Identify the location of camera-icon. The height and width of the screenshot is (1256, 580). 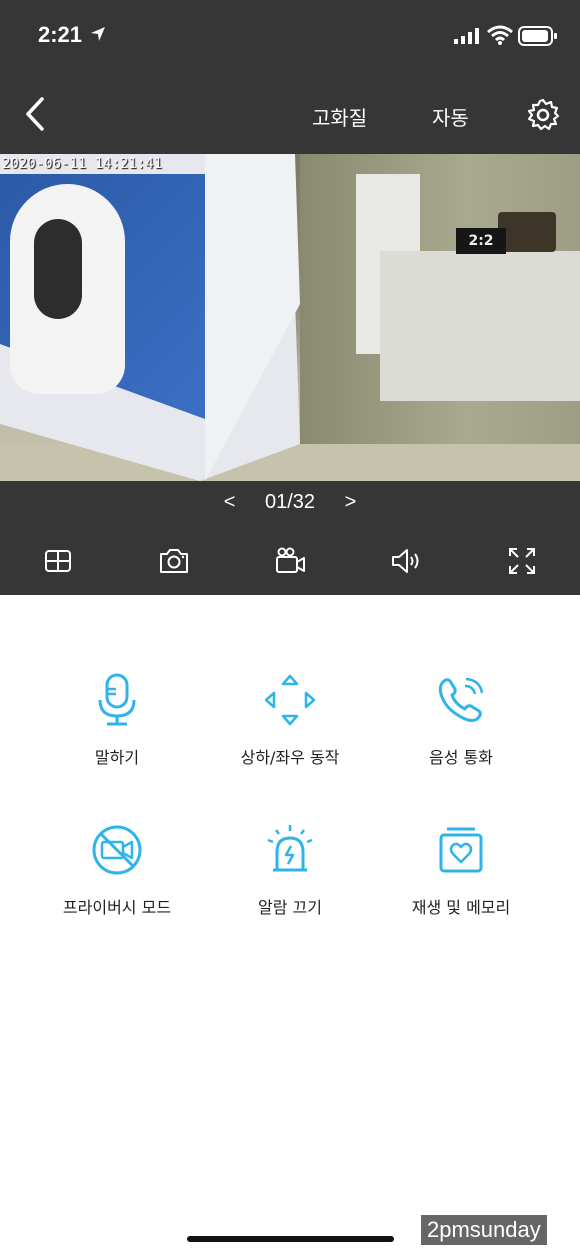
(174, 561).